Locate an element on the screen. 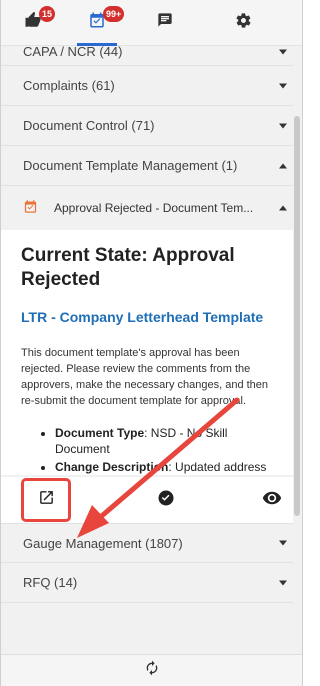  check-circle-icon is located at coordinates (166, 500).